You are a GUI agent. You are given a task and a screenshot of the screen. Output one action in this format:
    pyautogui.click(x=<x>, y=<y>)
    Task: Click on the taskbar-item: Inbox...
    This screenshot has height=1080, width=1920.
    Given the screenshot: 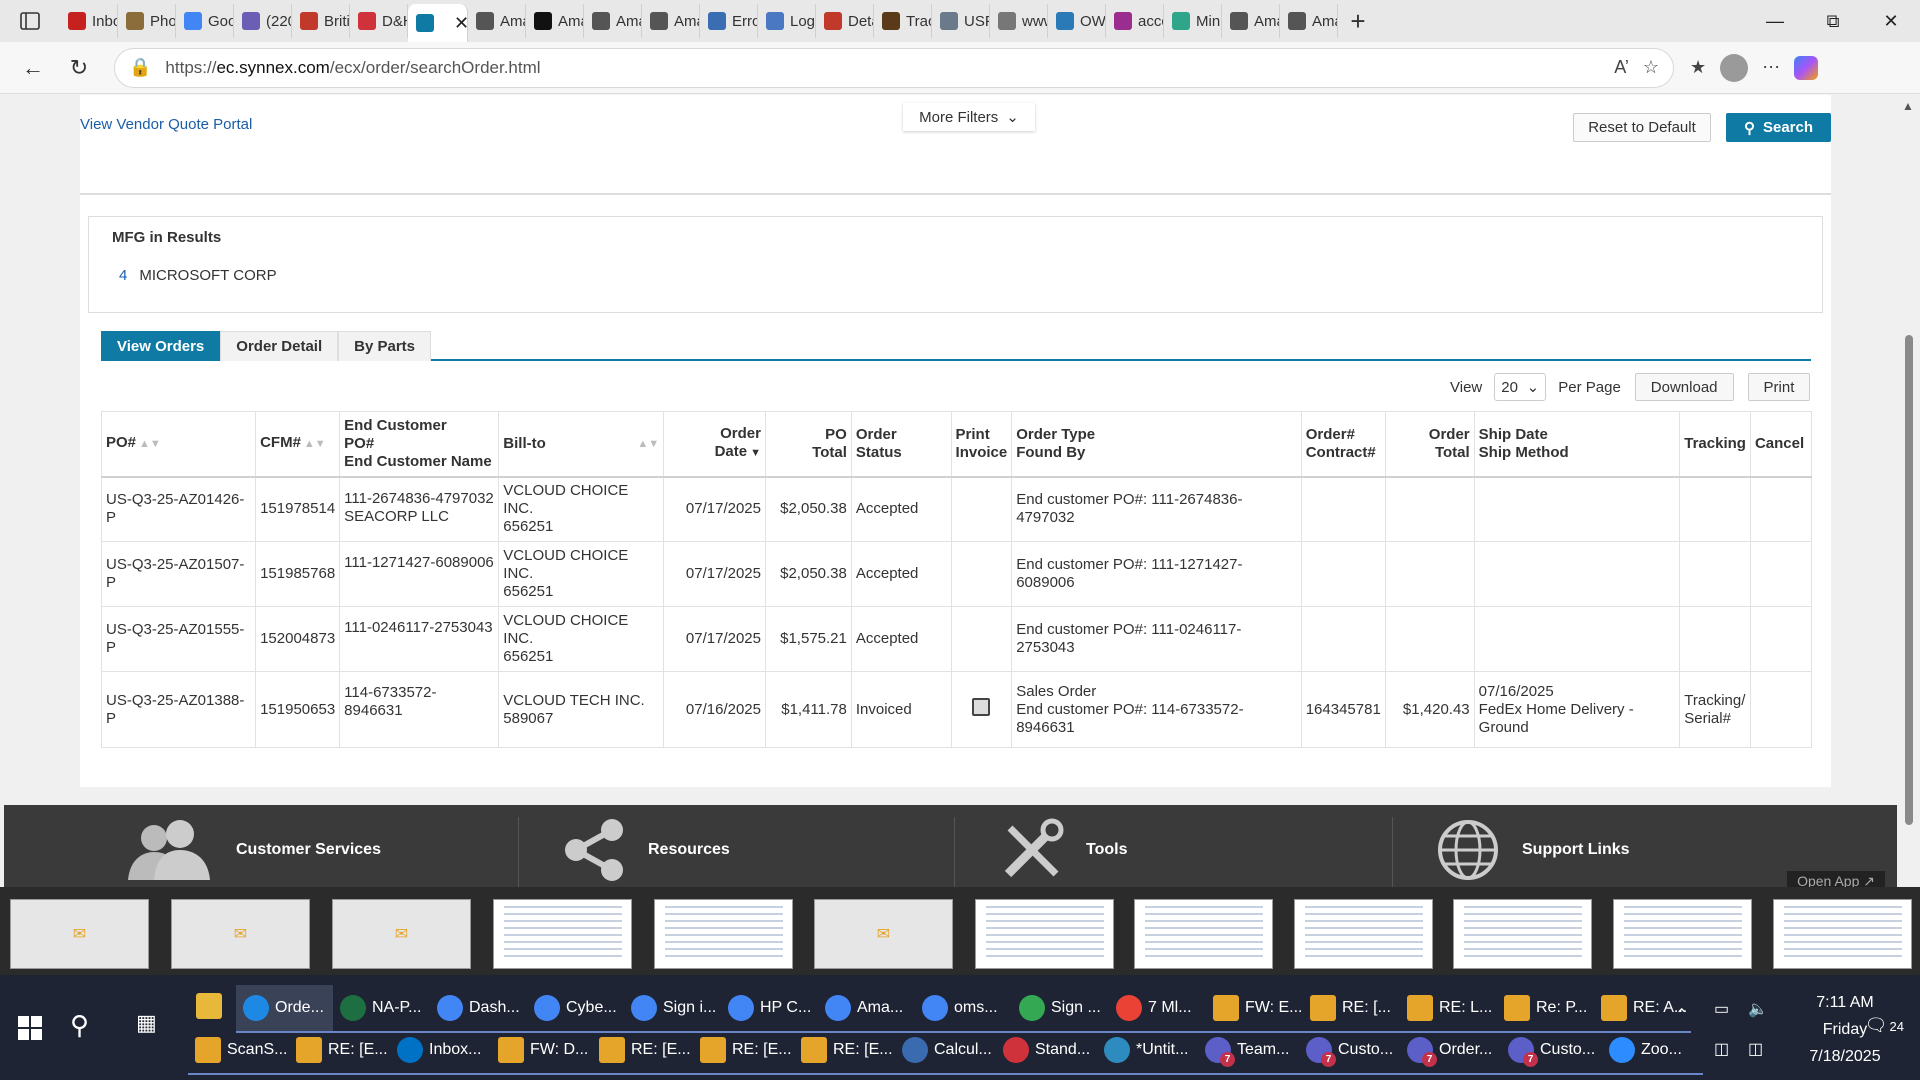 What is the action you would take?
    pyautogui.click(x=440, y=1051)
    